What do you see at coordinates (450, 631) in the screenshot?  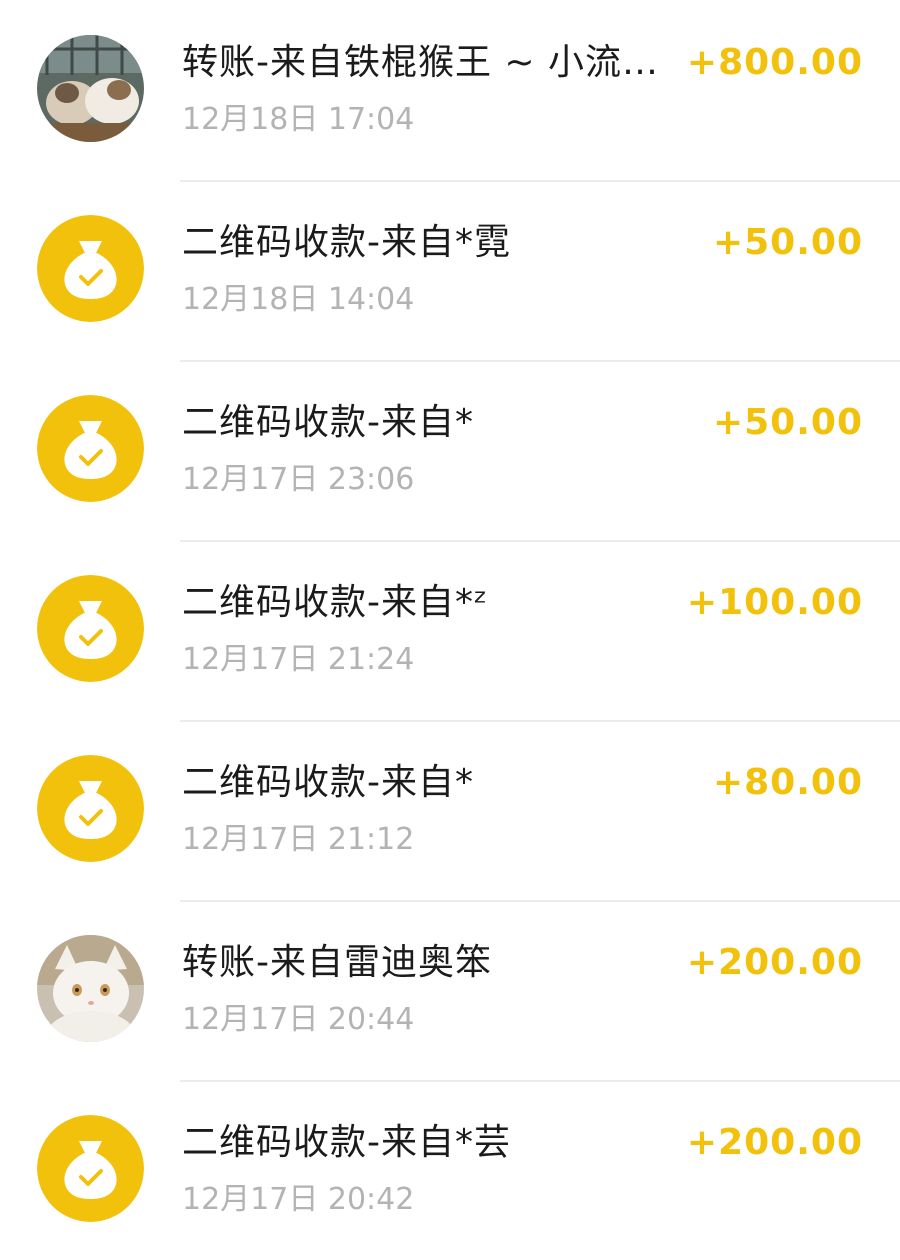 I see `transaction-row: 二维码收款-来自*ᶻ 12月17日 21:24 +100.00` at bounding box center [450, 631].